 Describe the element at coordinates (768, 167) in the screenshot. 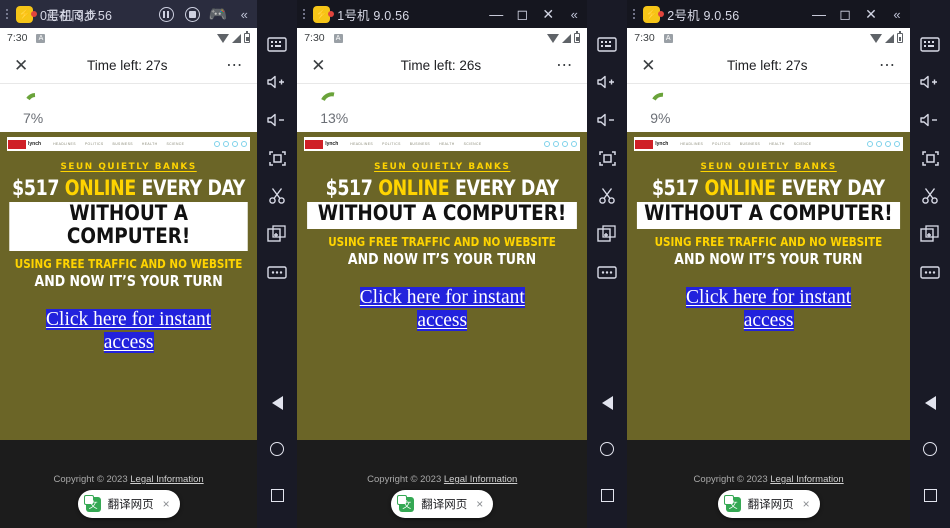

I see `ad-kicker: SEUN QUIETLY BANKS` at that location.